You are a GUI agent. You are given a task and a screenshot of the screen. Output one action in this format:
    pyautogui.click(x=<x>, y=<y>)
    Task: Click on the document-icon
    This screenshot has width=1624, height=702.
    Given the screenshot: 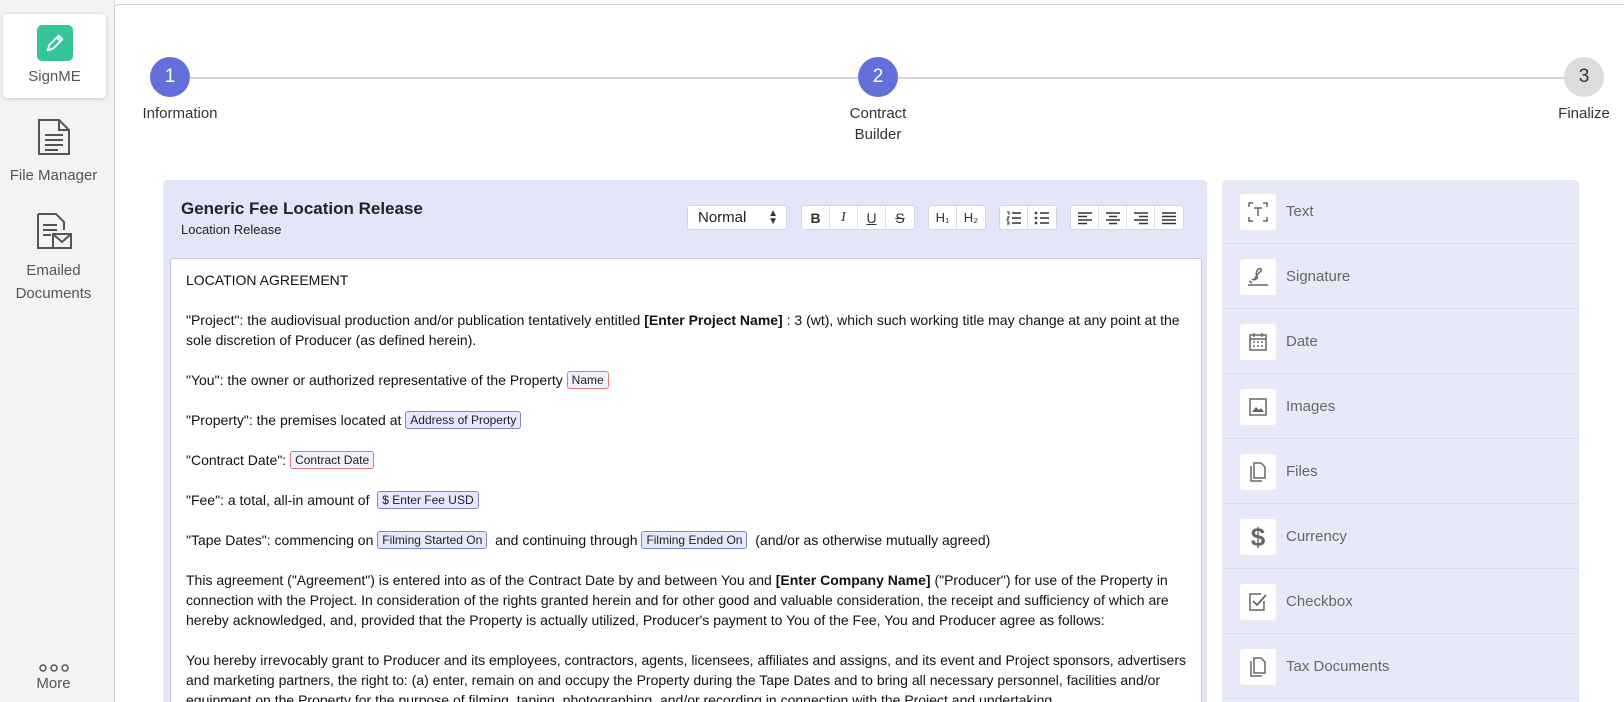 What is the action you would take?
    pyautogui.click(x=53, y=141)
    